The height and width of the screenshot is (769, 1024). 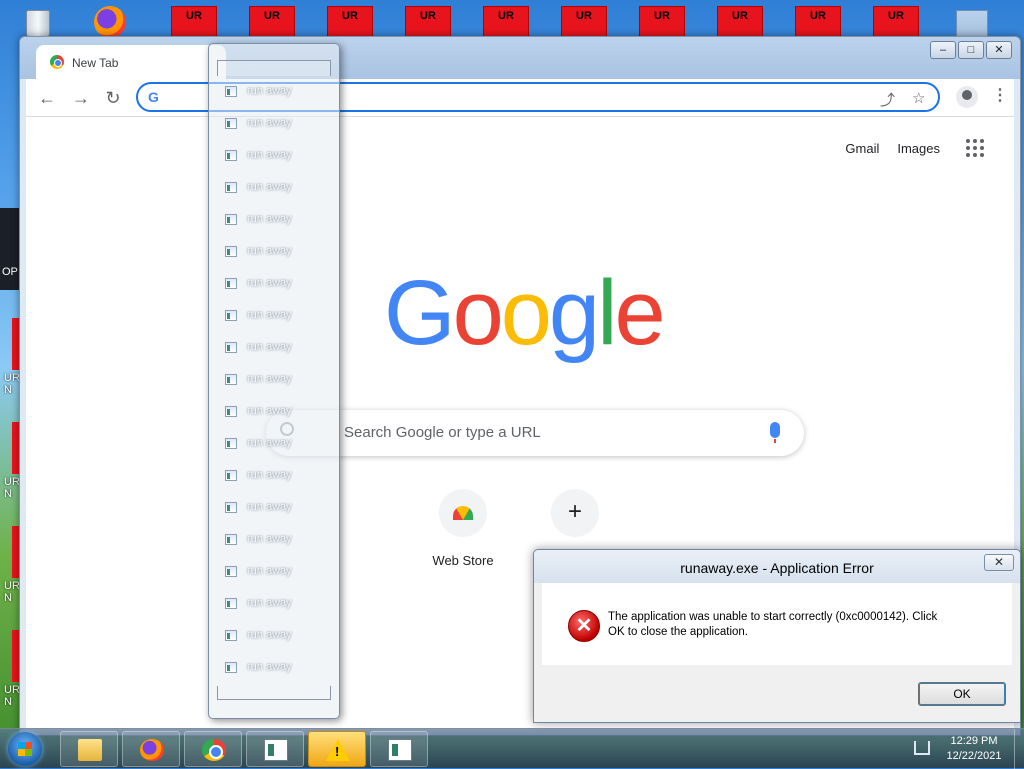 I want to click on error-icon: ✕, so click(x=584, y=626).